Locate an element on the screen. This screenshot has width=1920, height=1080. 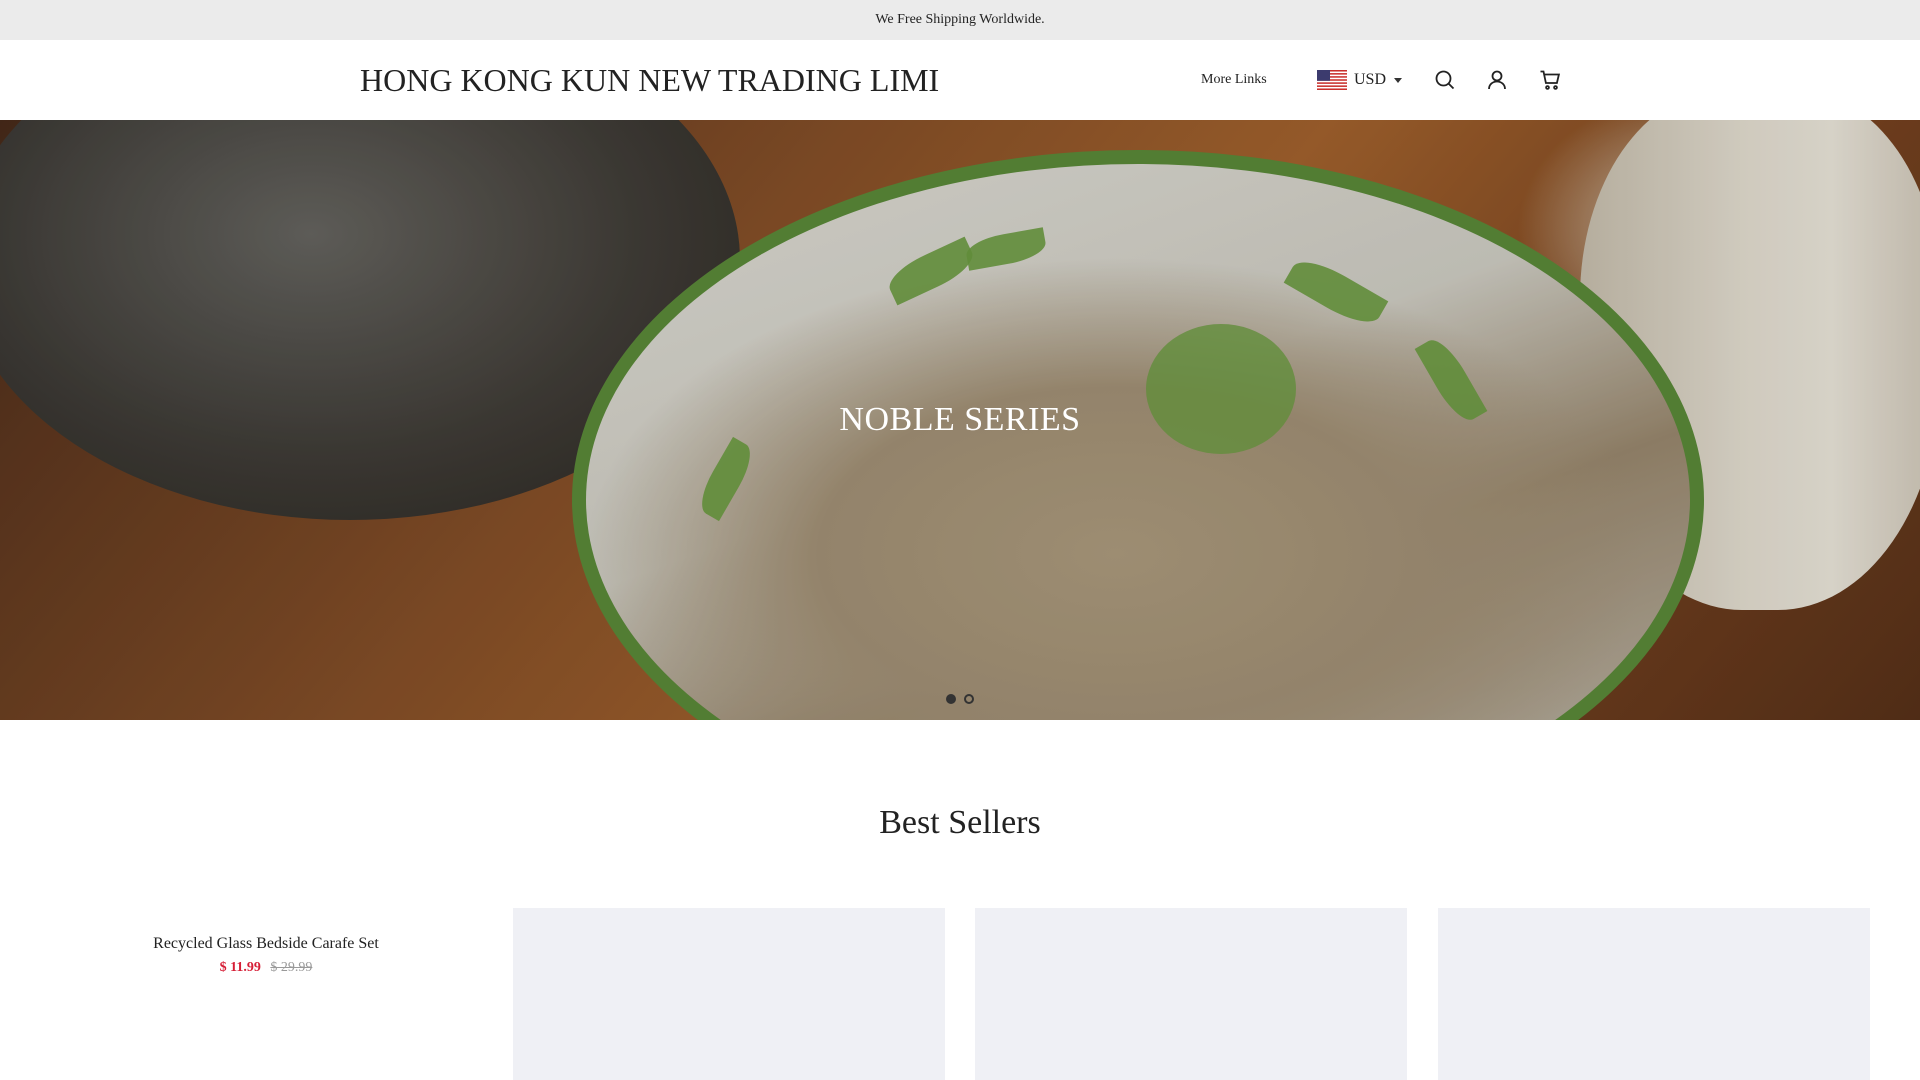
hero-title: NOBLE SERIES is located at coordinates (960, 419).